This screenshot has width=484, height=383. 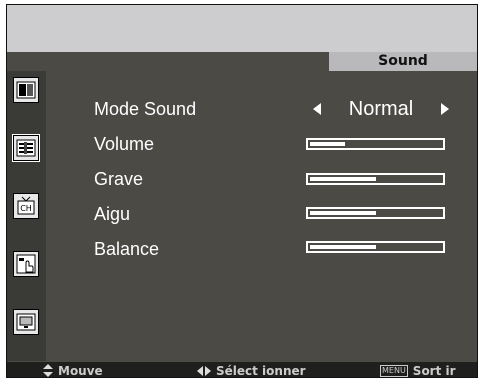 What do you see at coordinates (127, 249) in the screenshot?
I see `balance-label: Balance` at bounding box center [127, 249].